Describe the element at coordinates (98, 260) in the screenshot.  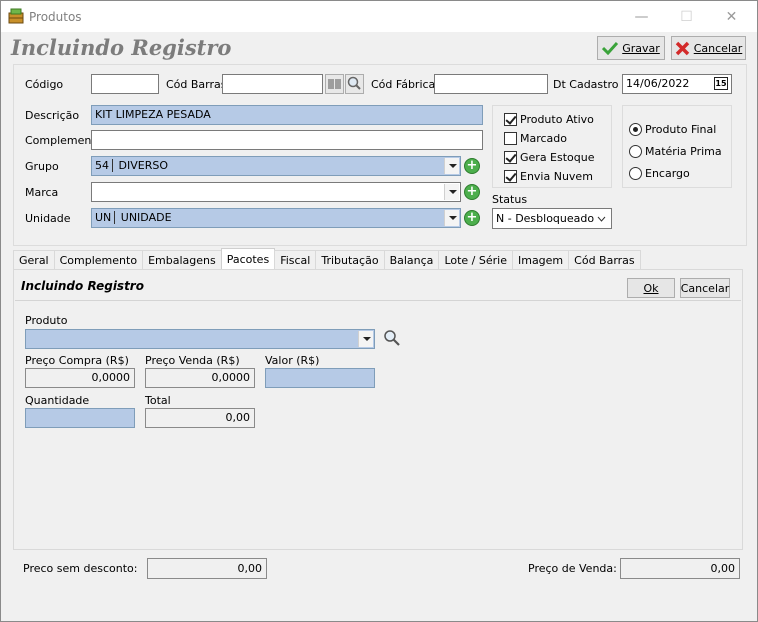
I see `tab-complemento: Complemento` at that location.